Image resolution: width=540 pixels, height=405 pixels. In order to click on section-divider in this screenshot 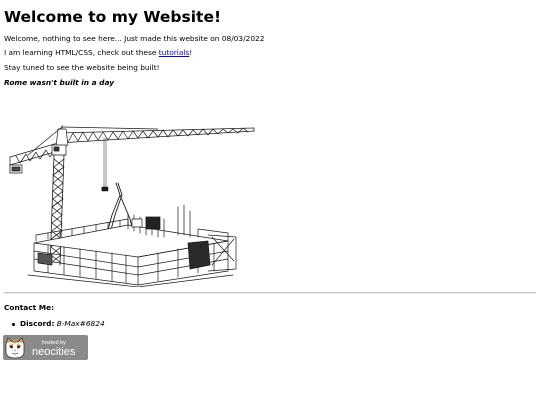, I will do `click(270, 293)`.